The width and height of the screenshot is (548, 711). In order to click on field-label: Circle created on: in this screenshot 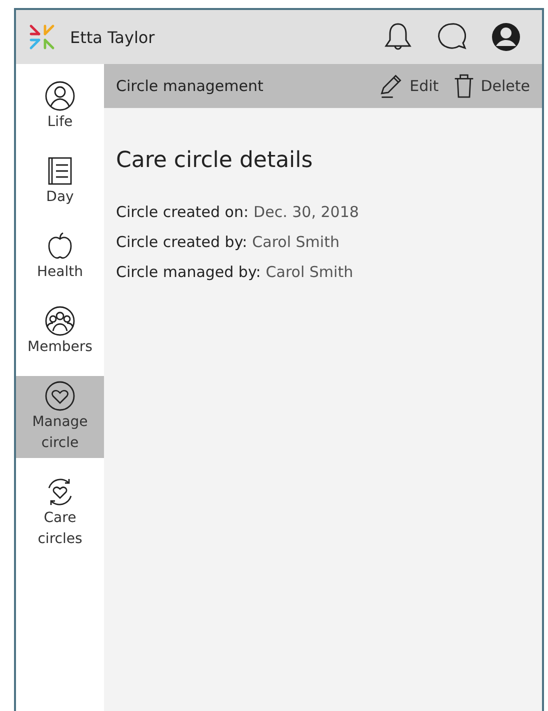, I will do `click(182, 212)`.